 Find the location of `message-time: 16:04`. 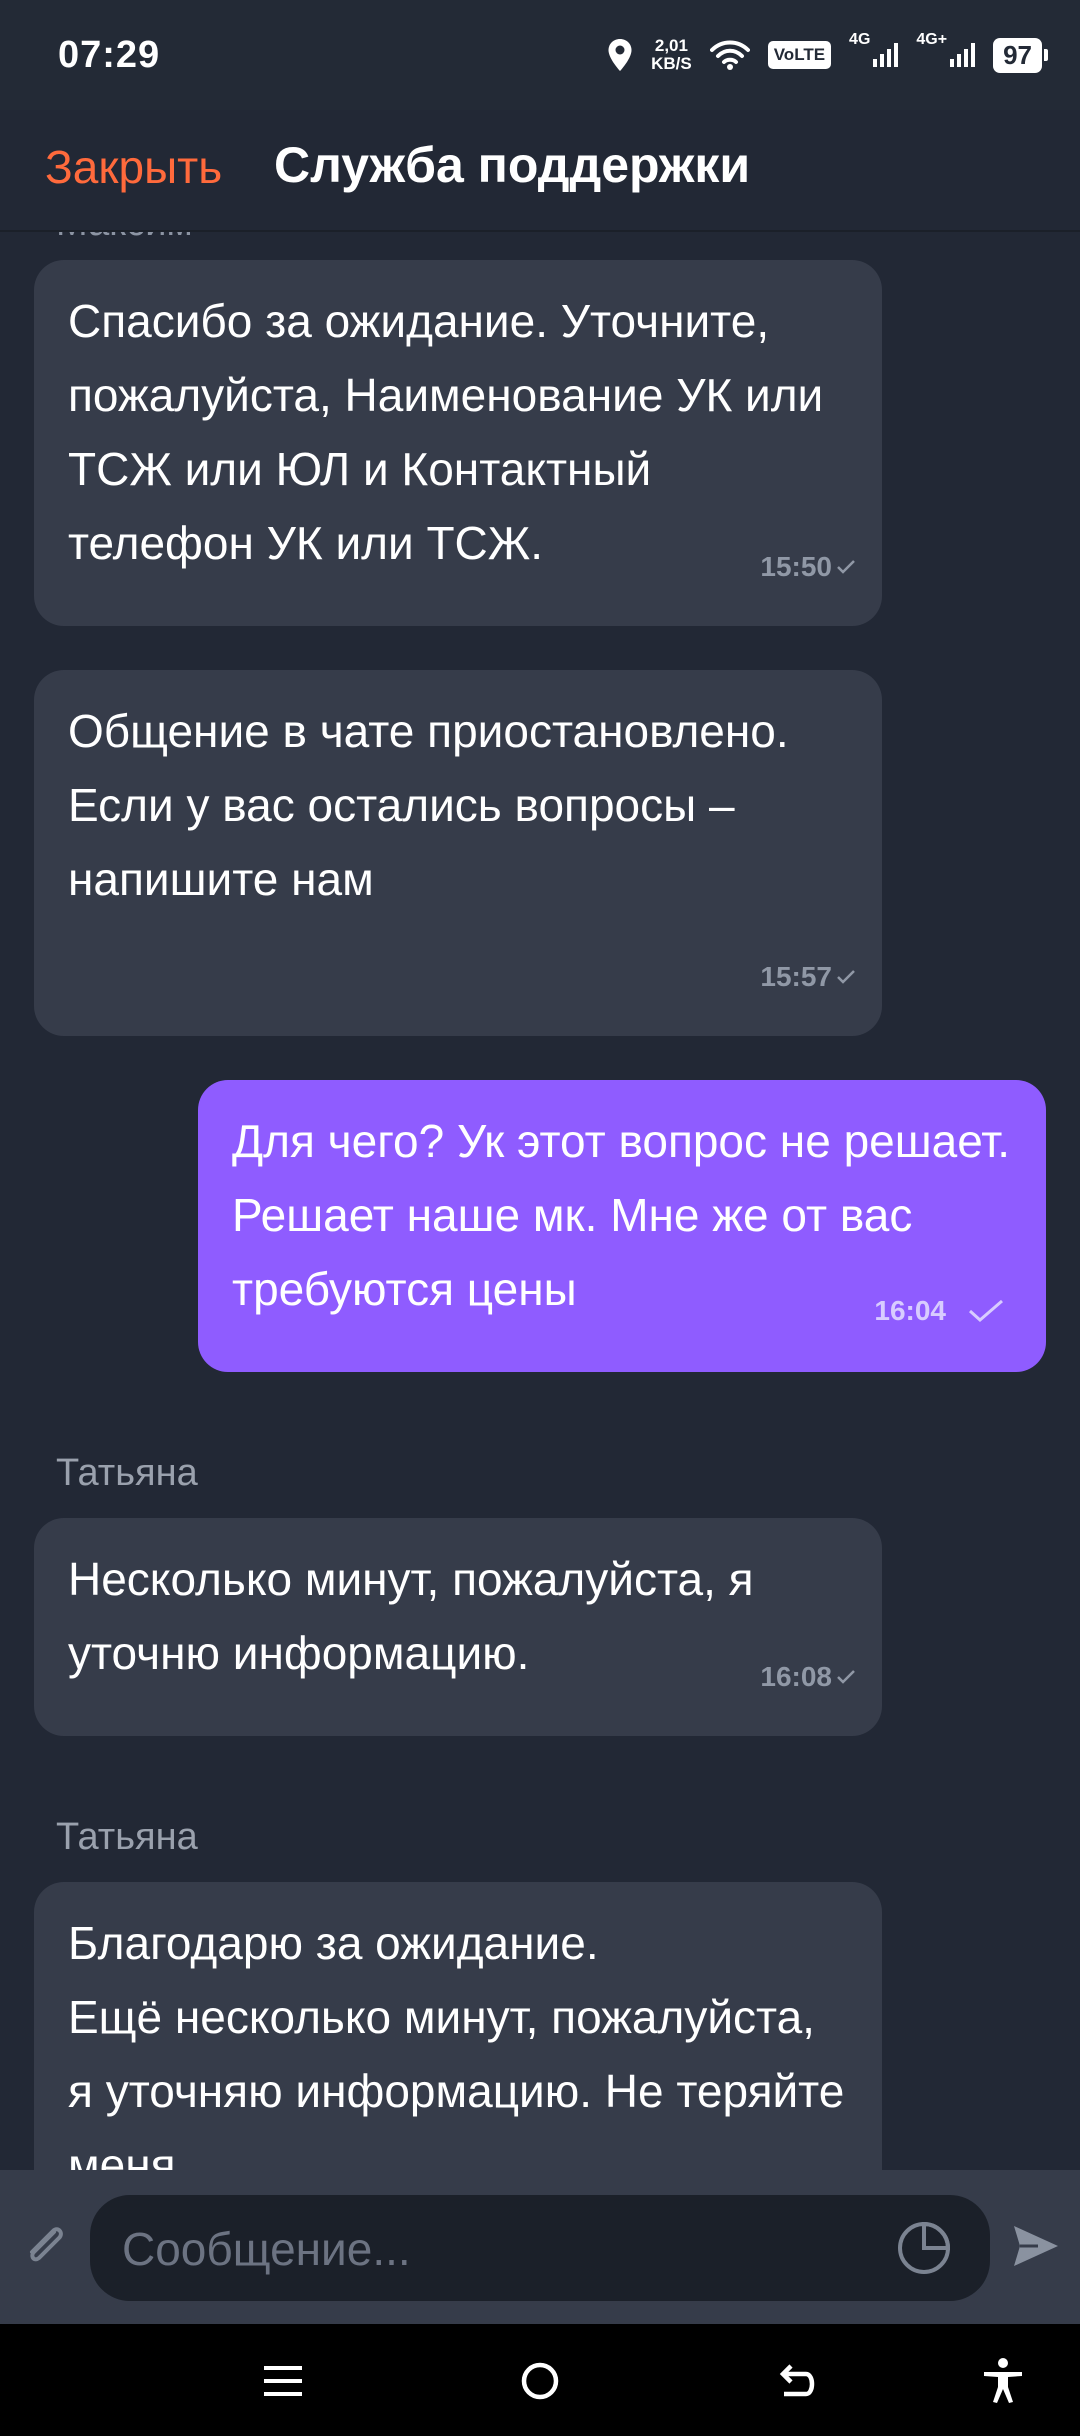

message-time: 16:04 is located at coordinates (910, 1310).